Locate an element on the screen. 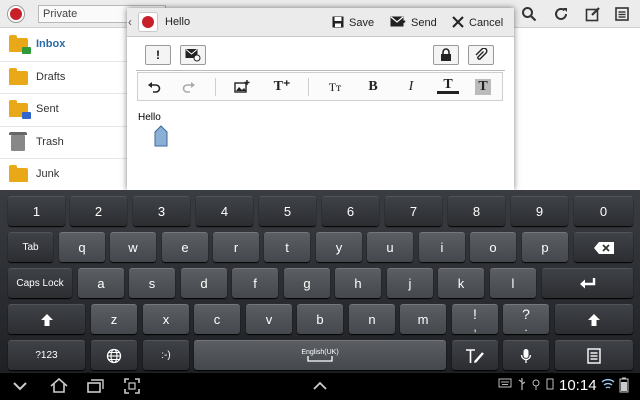  key-label: Tab is located at coordinates (30, 247).